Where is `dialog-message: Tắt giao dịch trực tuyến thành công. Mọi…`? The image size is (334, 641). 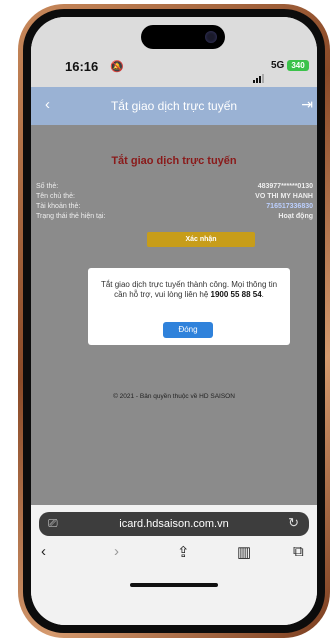 dialog-message: Tắt giao dịch trực tuyến thành công. Mọi… is located at coordinates (189, 290).